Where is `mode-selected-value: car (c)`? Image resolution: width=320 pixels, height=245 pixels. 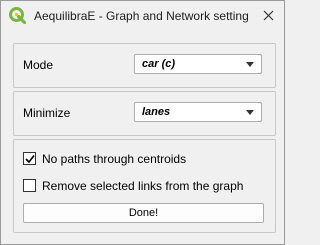 mode-selected-value: car (c) is located at coordinates (159, 64).